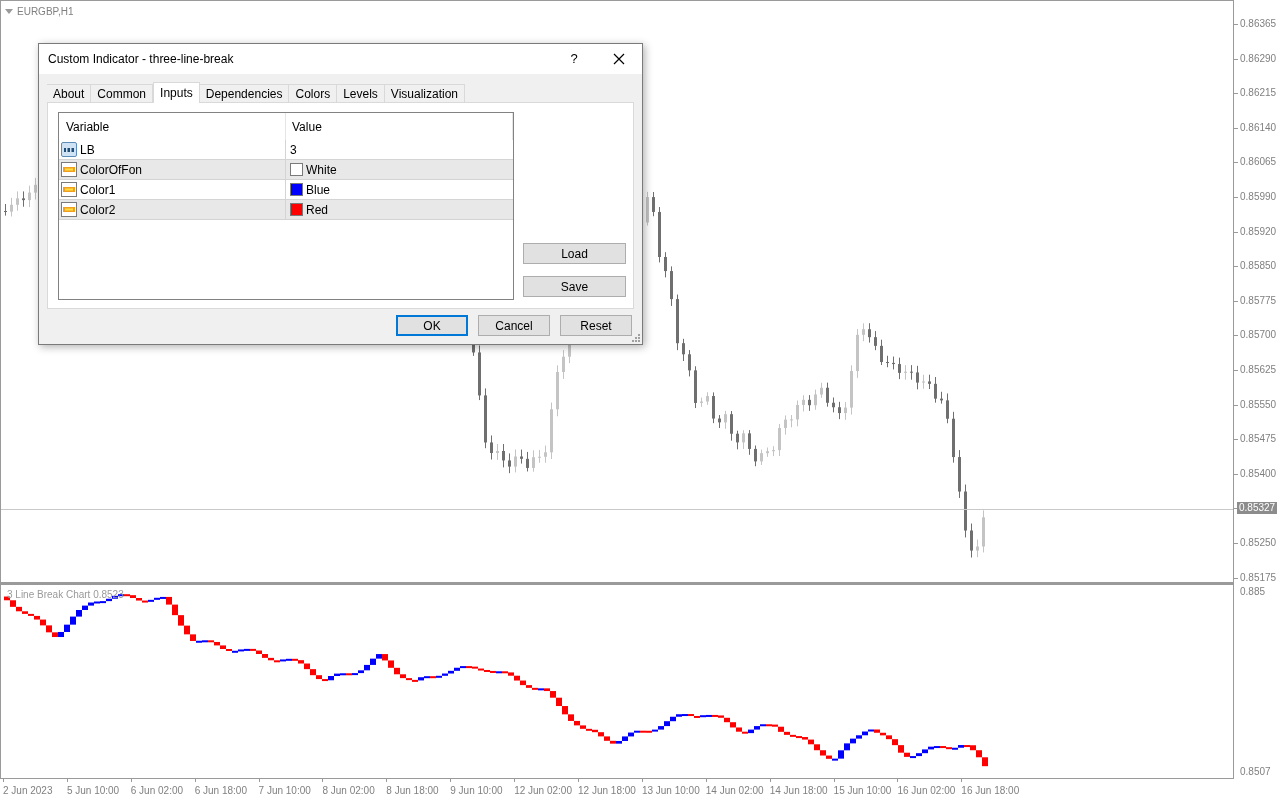  I want to click on axis-label: 0.8507, so click(1255, 772).